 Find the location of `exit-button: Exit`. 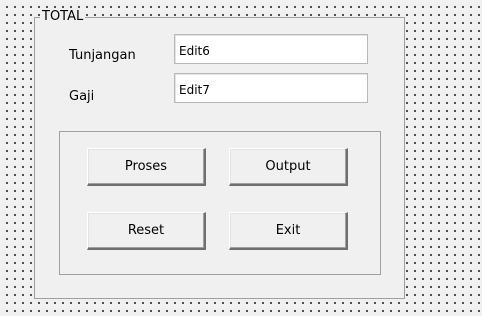

exit-button: Exit is located at coordinates (288, 231).